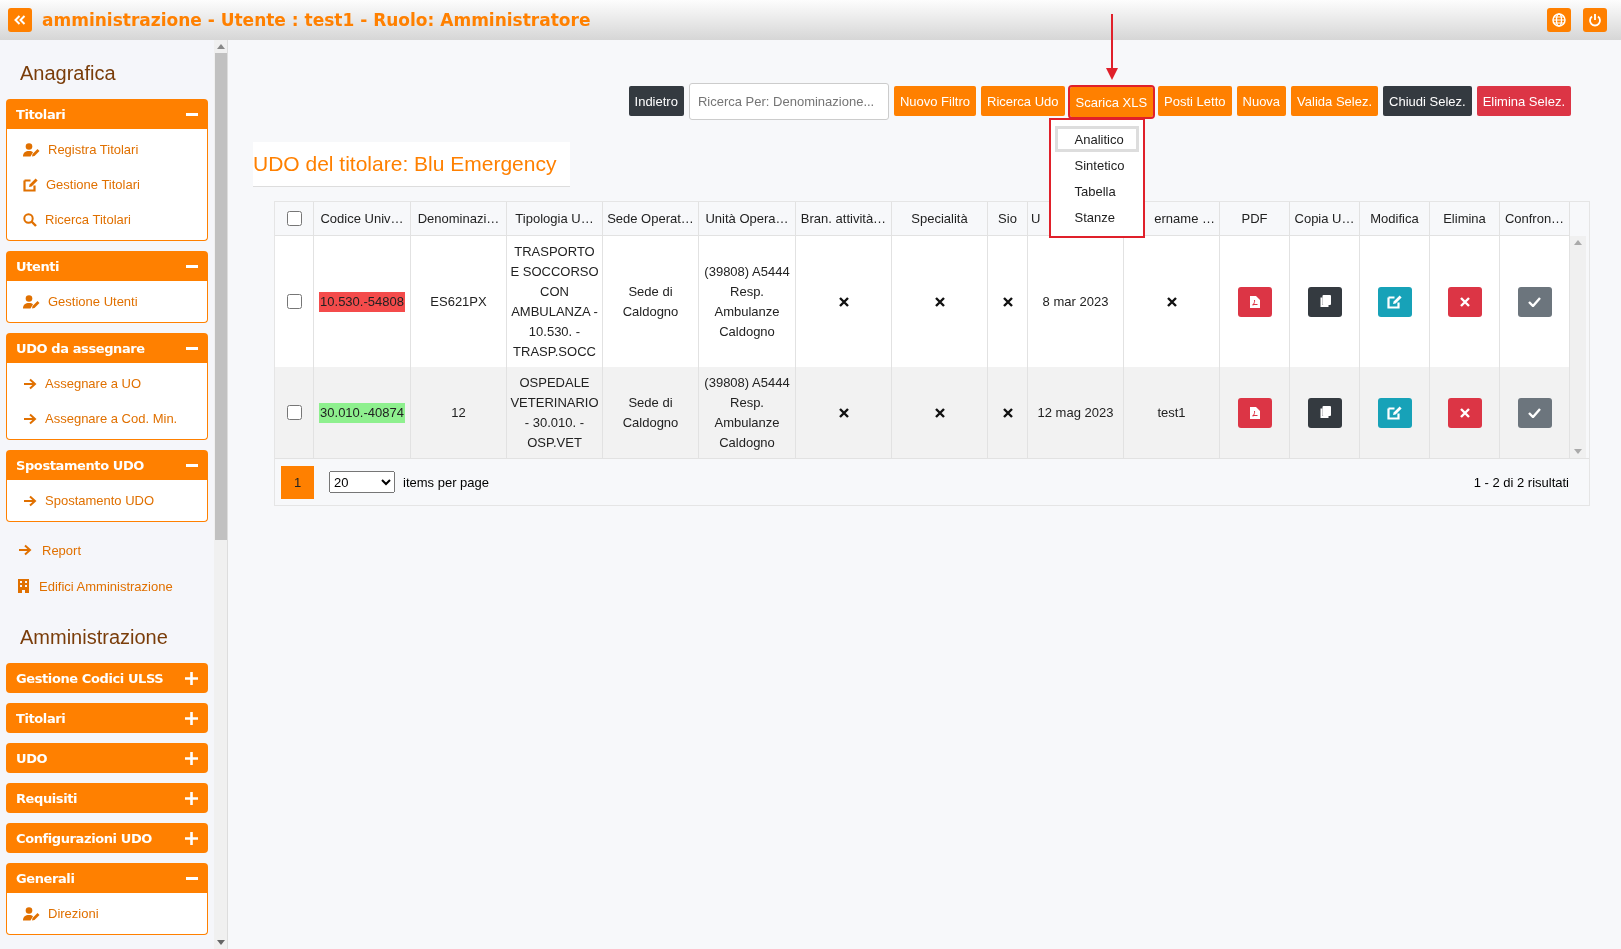 Image resolution: width=1621 pixels, height=949 pixels. I want to click on toolbar-button: Posti Letto, so click(1195, 101).